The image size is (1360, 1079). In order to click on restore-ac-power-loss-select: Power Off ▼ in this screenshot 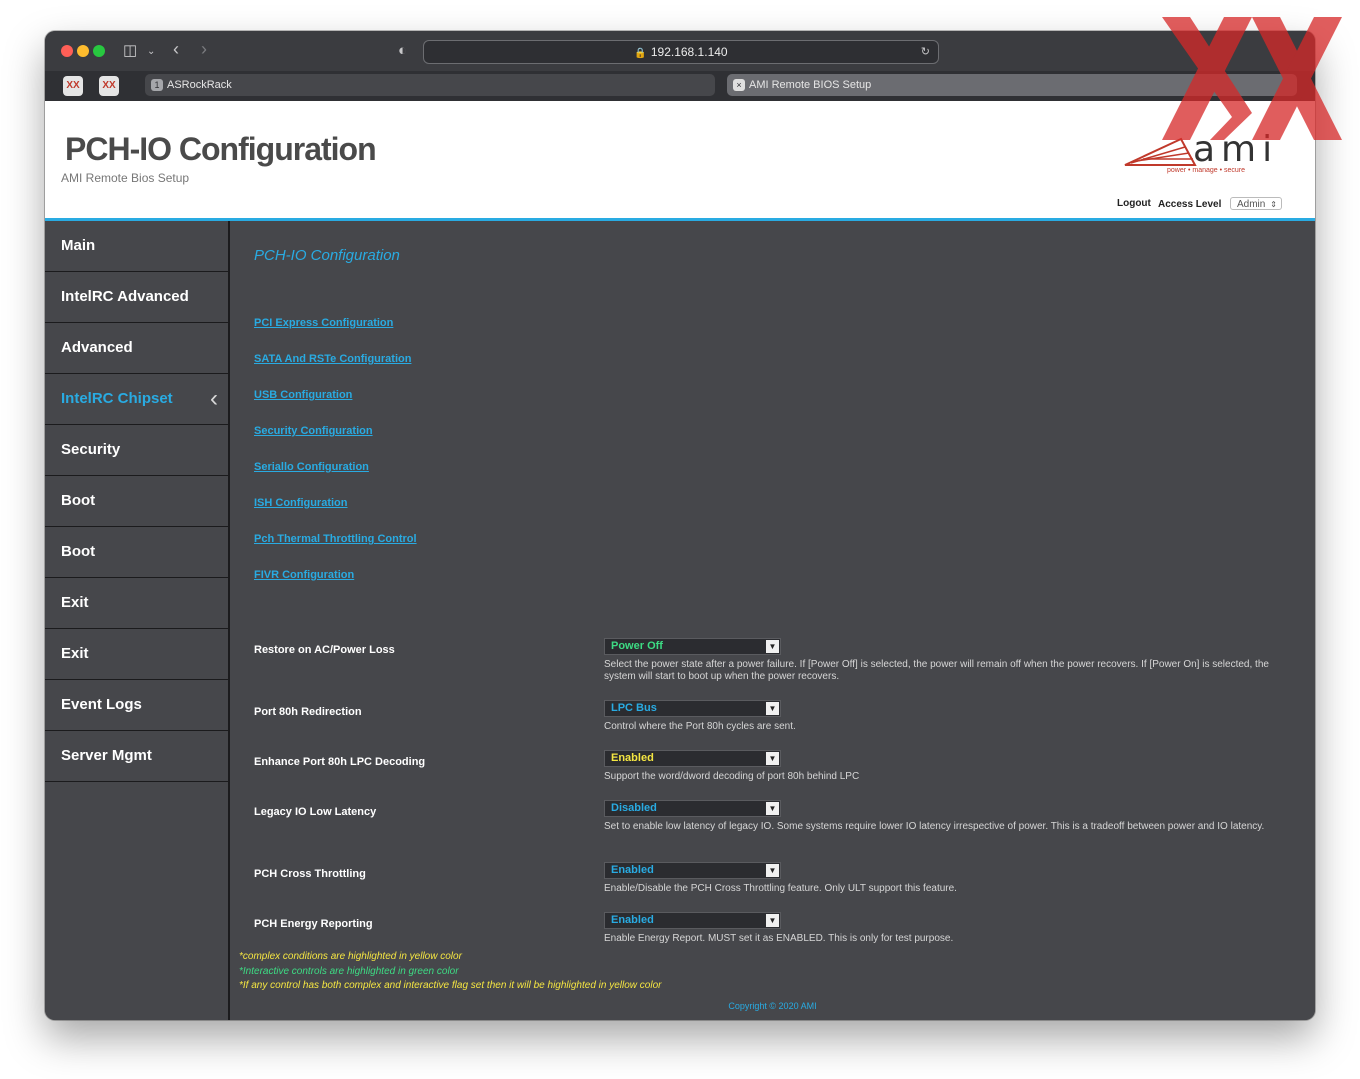, I will do `click(692, 646)`.